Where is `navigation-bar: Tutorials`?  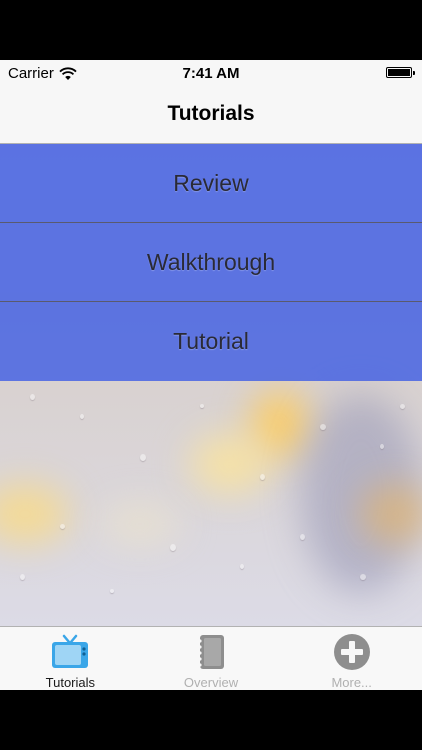
navigation-bar: Tutorials is located at coordinates (211, 115).